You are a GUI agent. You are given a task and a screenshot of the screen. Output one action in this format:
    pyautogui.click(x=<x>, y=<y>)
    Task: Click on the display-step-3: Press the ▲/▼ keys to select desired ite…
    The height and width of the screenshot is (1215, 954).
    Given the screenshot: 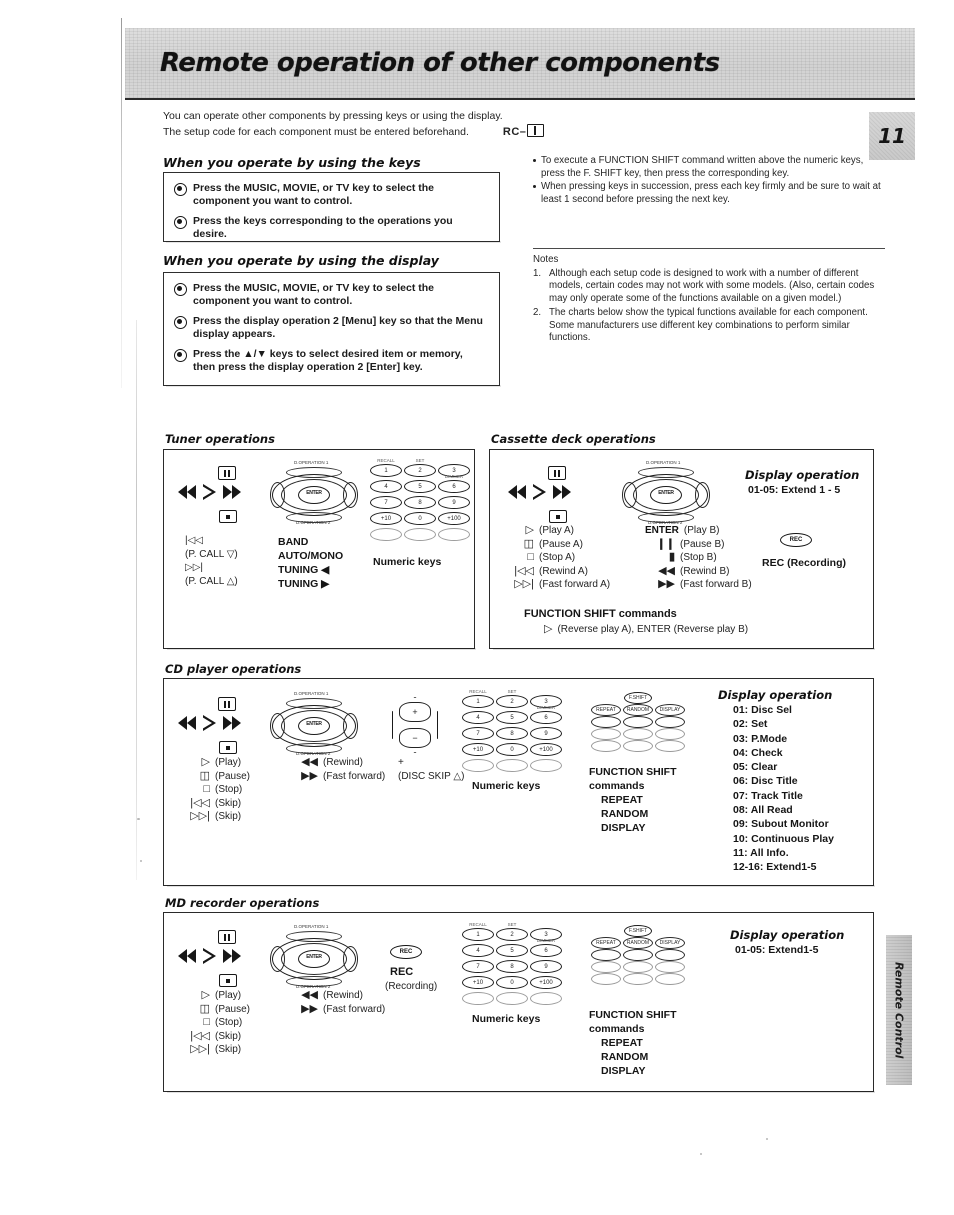 What is the action you would take?
    pyautogui.click(x=330, y=361)
    